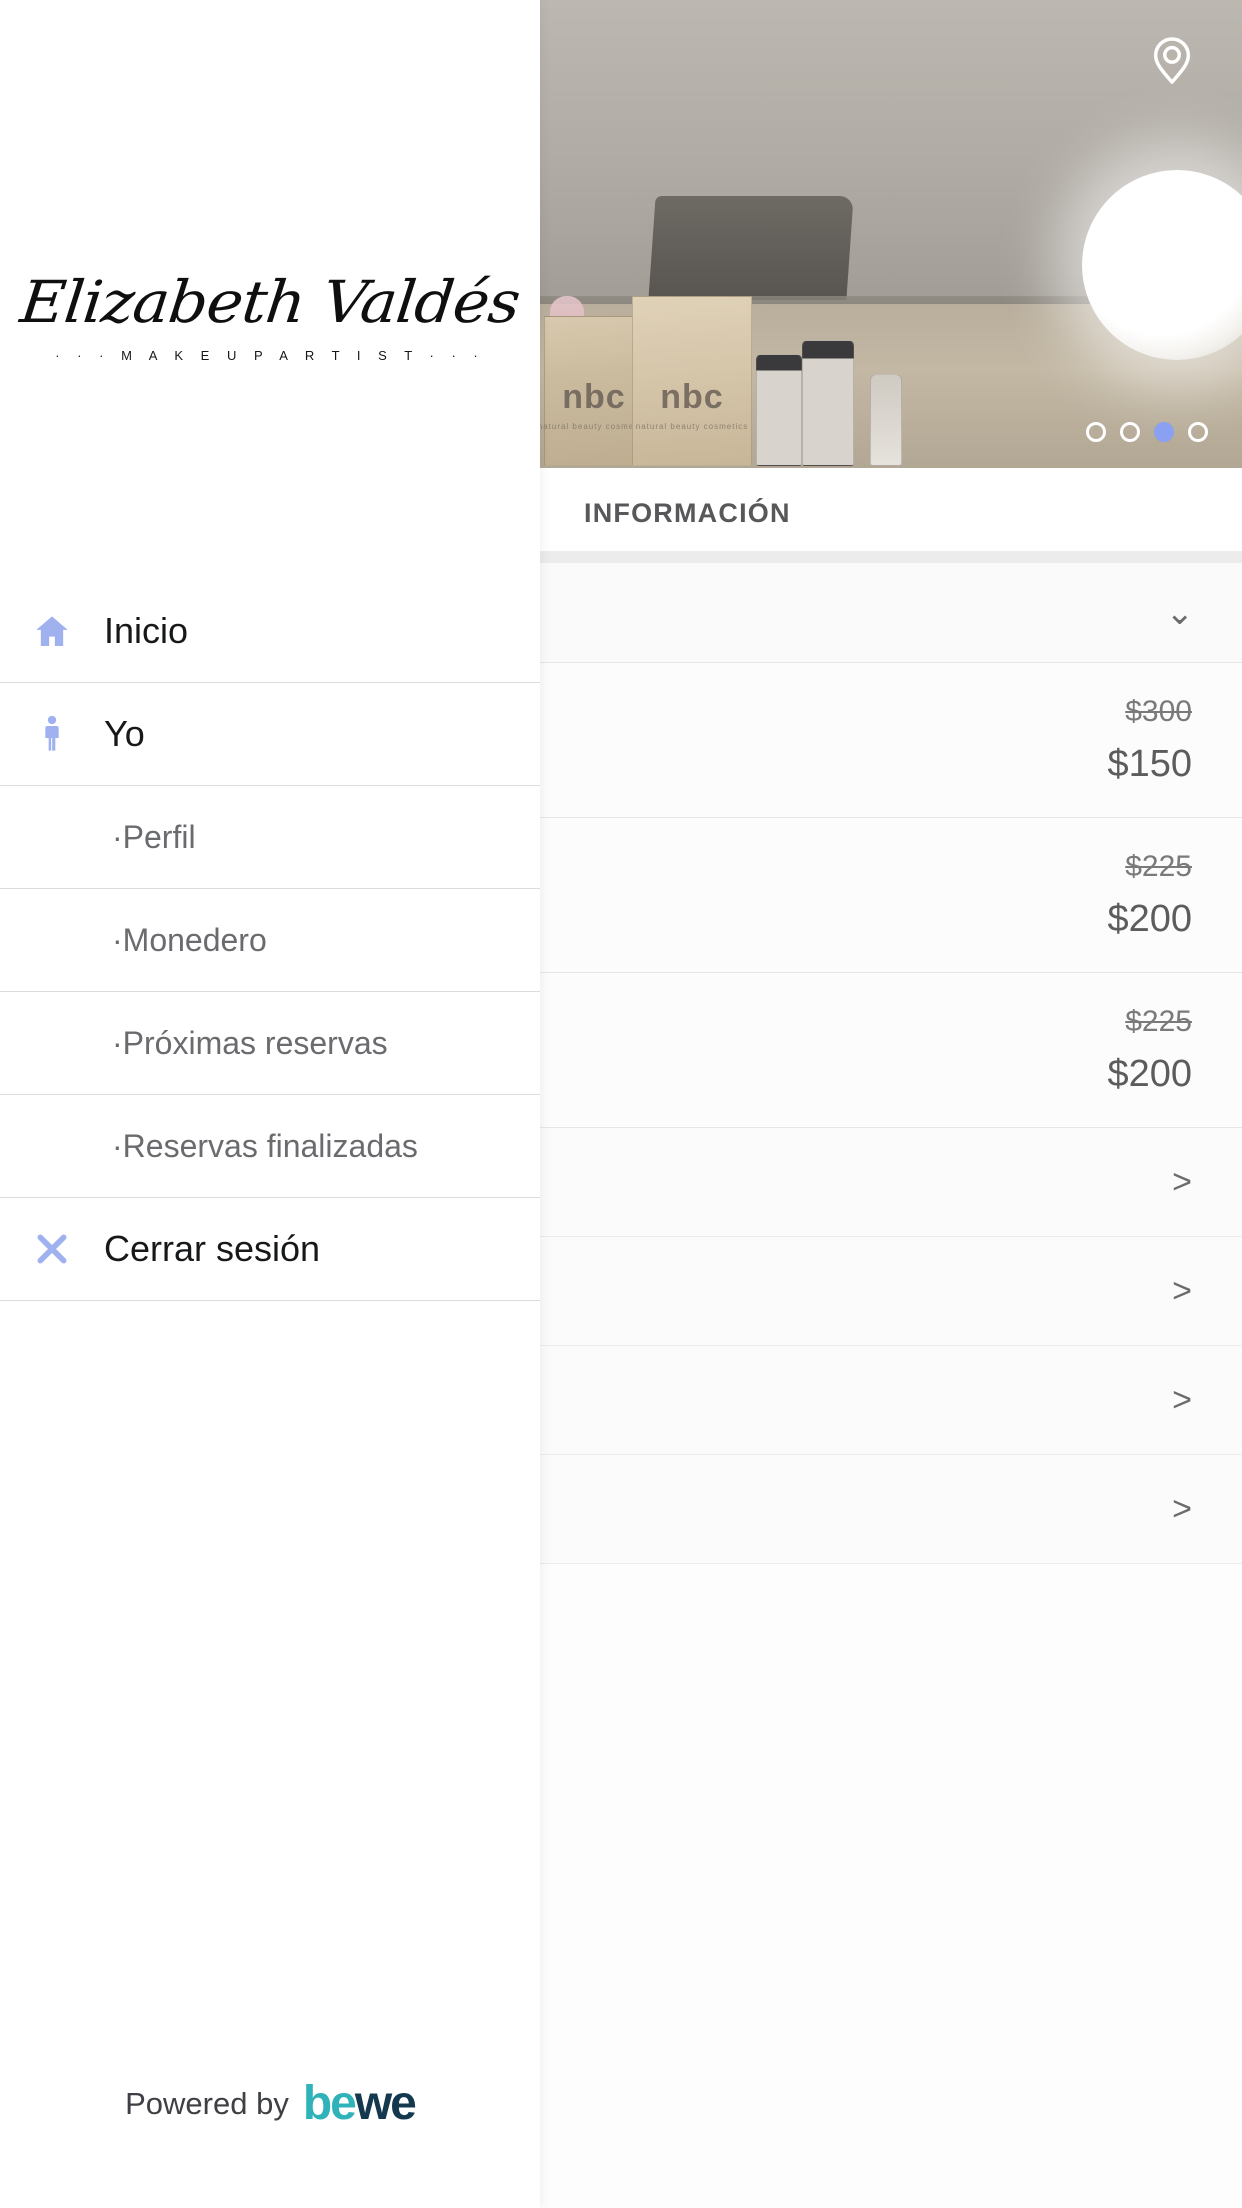 Image resolution: width=1242 pixels, height=2208 pixels. What do you see at coordinates (692, 397) in the screenshot?
I see `hero-box-2-label: nbc` at bounding box center [692, 397].